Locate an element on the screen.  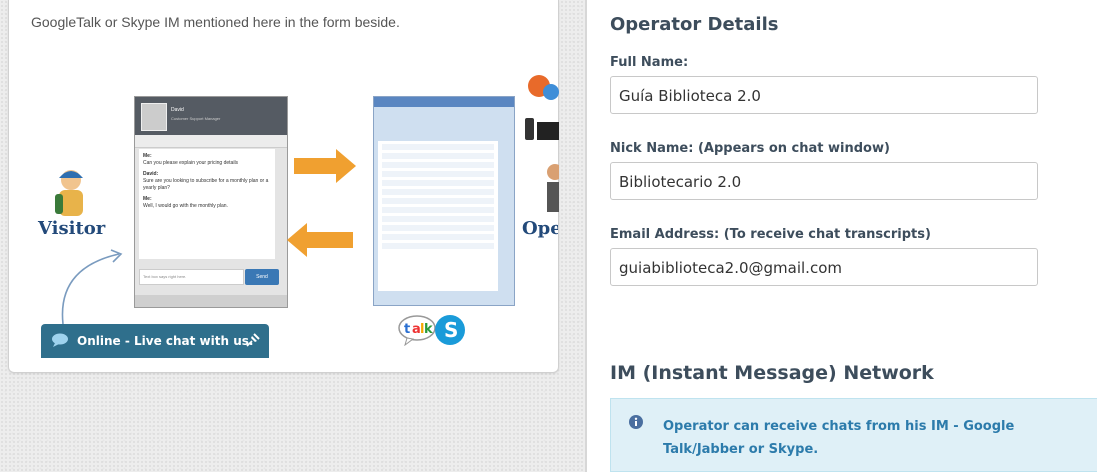
chat-toolbar is located at coordinates (211, 141).